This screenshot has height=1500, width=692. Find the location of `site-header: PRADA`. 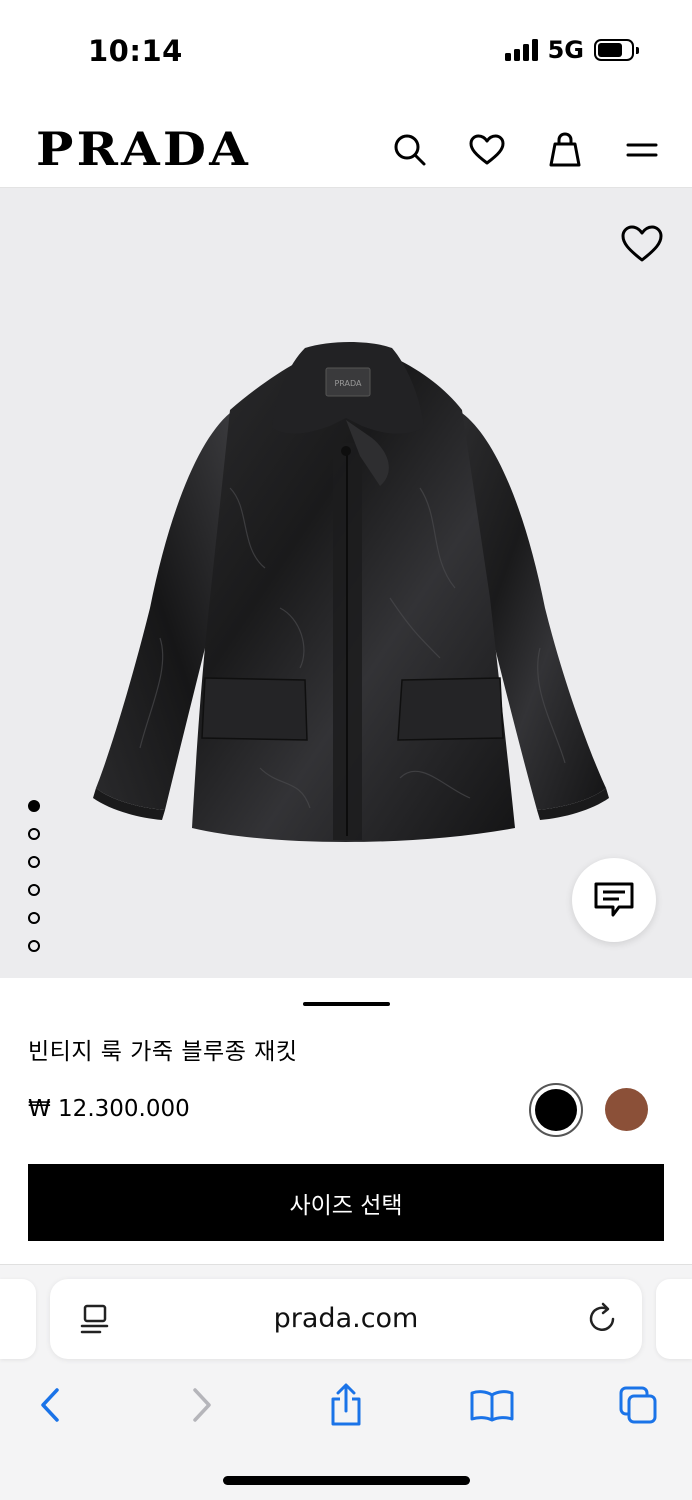

site-header: PRADA is located at coordinates (346, 144).